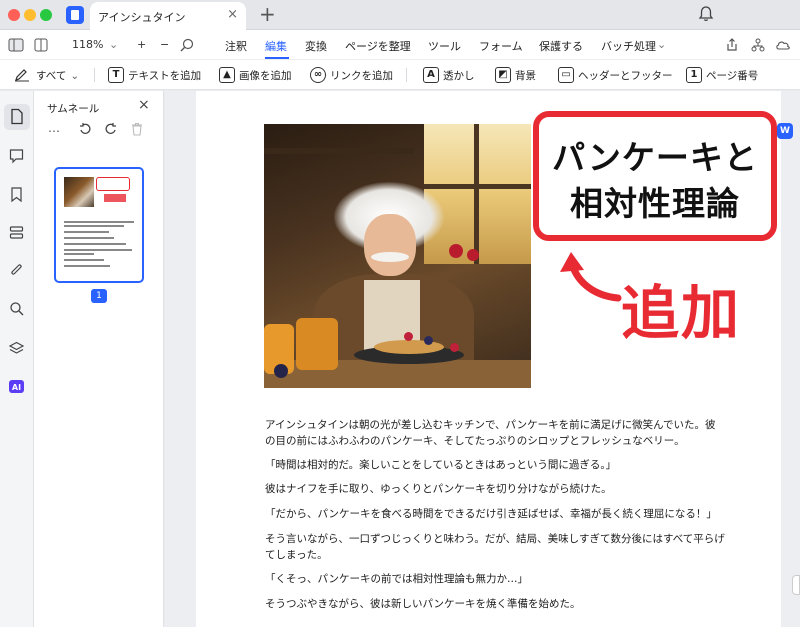 Image resolution: width=800 pixels, height=627 pixels. I want to click on thumbnail-callout, so click(113, 184).